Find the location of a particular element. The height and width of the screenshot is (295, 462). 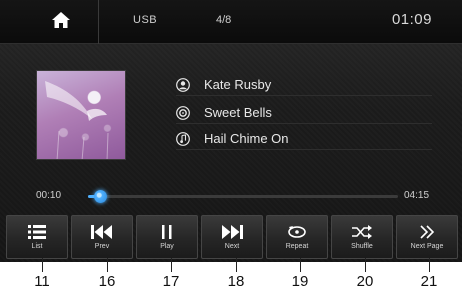

callout-number: 20 is located at coordinates (365, 281).